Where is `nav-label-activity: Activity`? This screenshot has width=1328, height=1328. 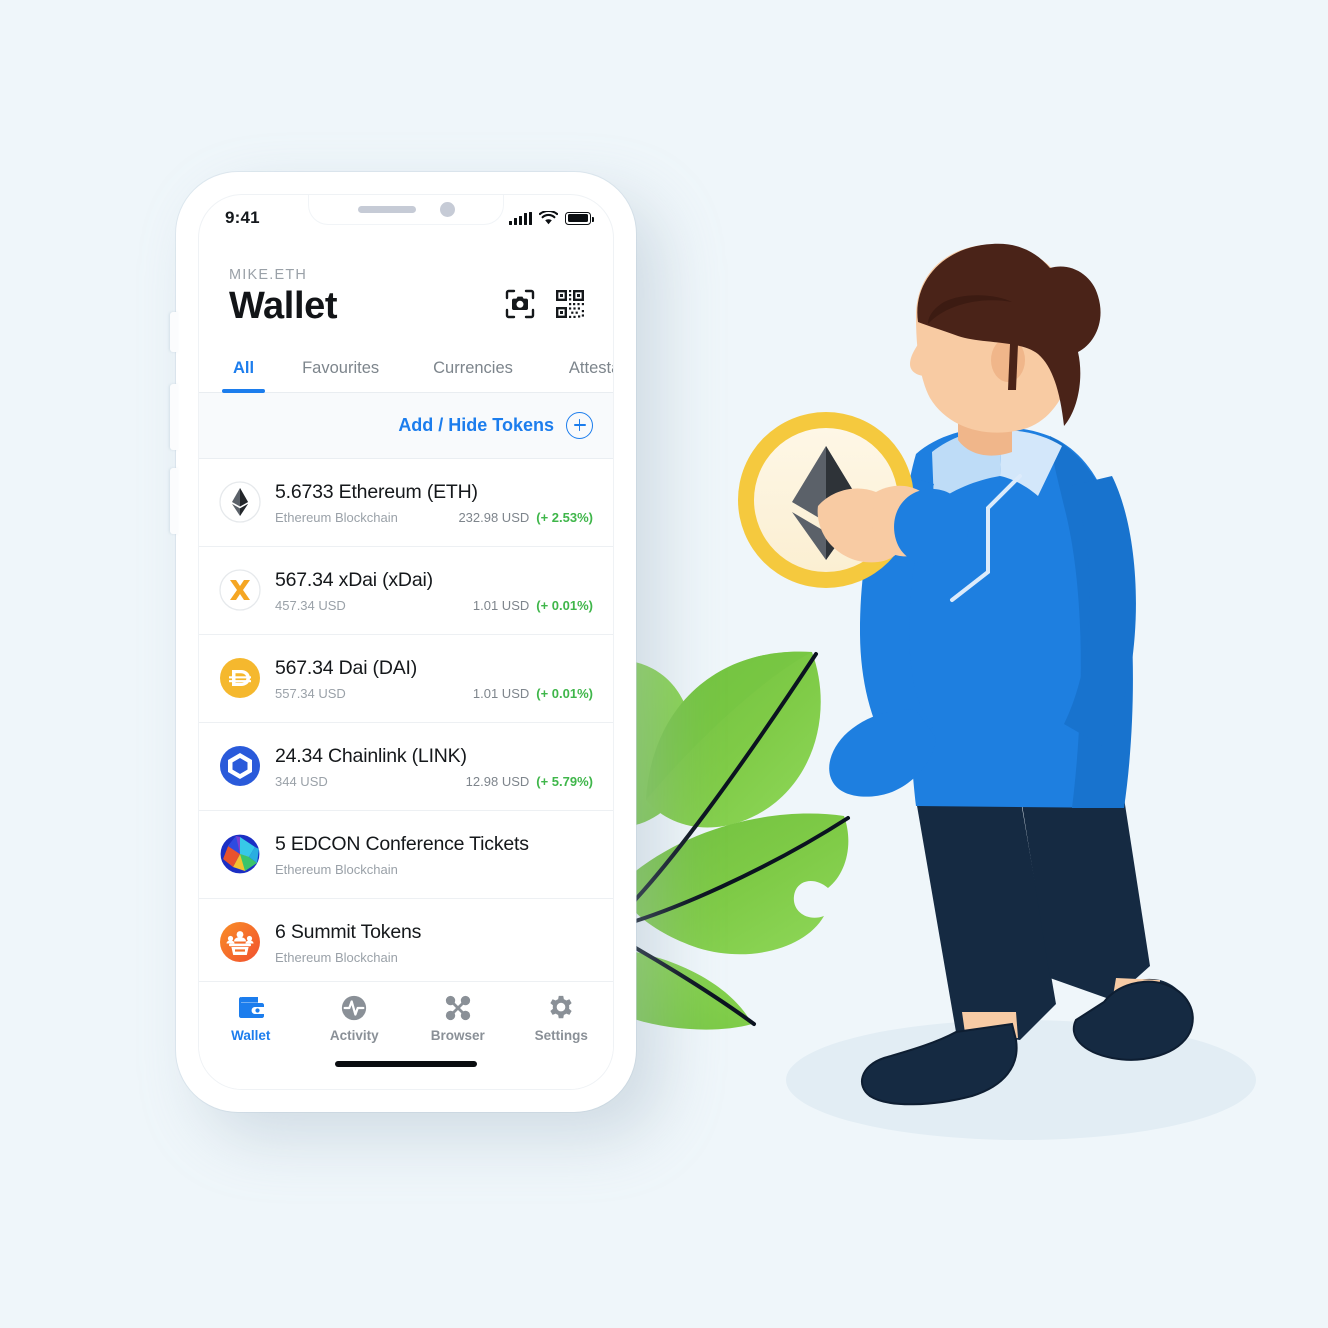
nav-label-activity: Activity is located at coordinates (354, 1035).